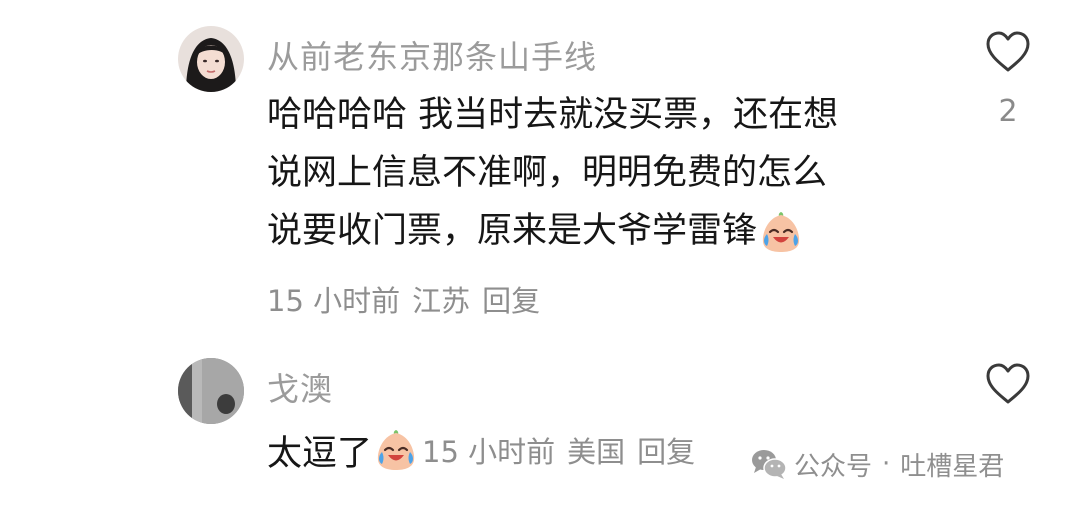 Image resolution: width=1080 pixels, height=506 pixels. I want to click on watermark-account: 吐槽星君, so click(952, 466).